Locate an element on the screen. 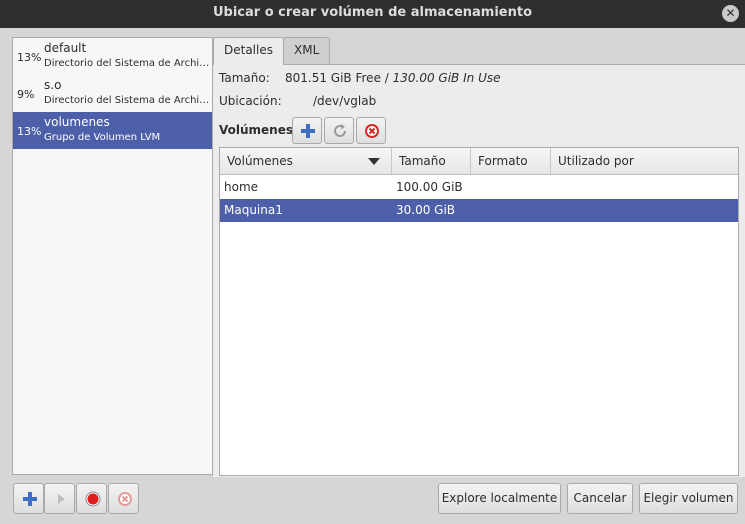 This screenshot has height=524, width=745. delete-volume-button is located at coordinates (371, 130).